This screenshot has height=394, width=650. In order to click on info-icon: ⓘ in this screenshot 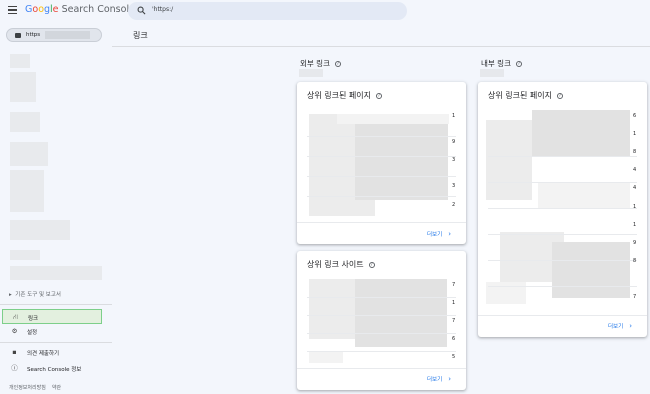, I will do `click(14, 368)`.